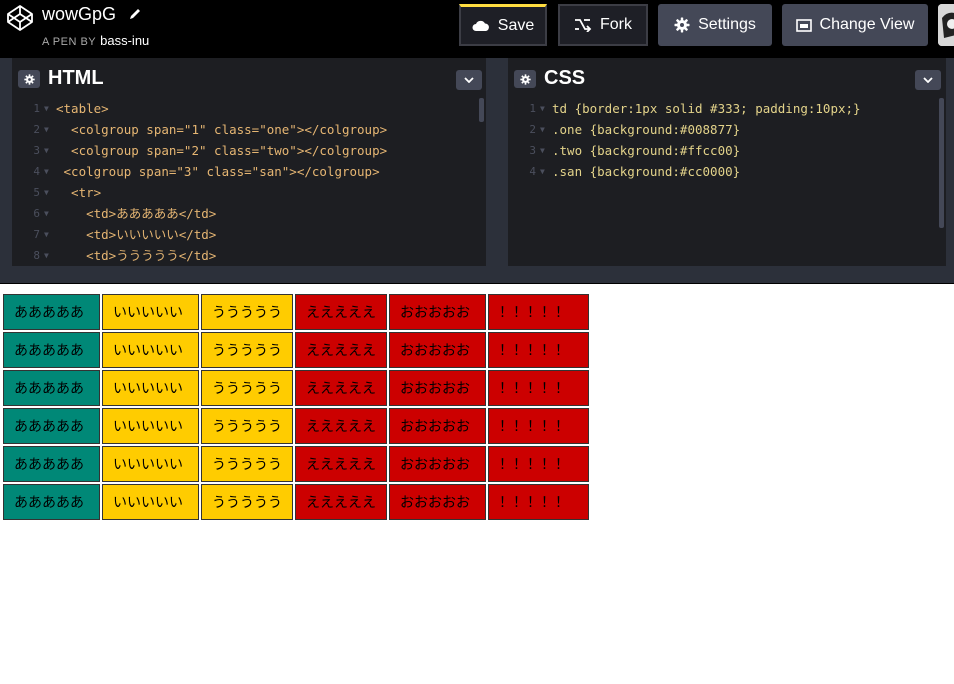 The image size is (954, 684). What do you see at coordinates (928, 80) in the screenshot?
I see `css-collapse-button` at bounding box center [928, 80].